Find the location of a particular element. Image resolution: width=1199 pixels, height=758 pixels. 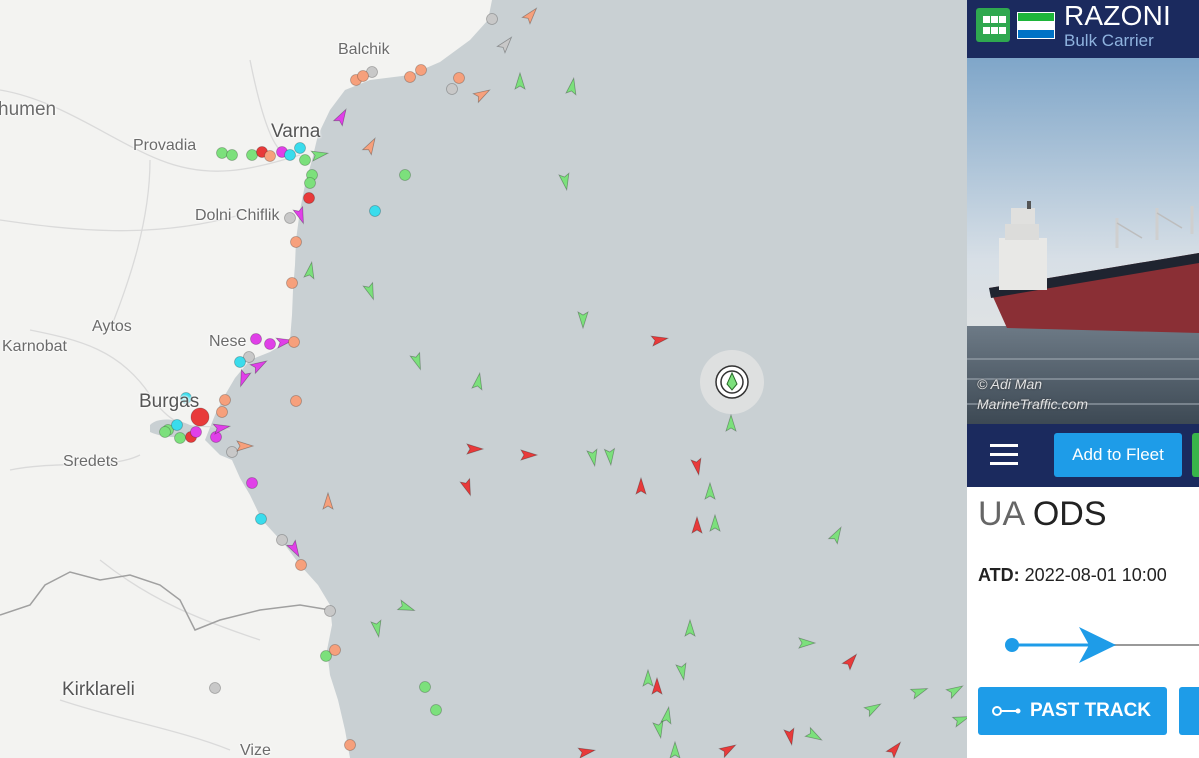

place-label-provadia: Provadia is located at coordinates (165, 145).